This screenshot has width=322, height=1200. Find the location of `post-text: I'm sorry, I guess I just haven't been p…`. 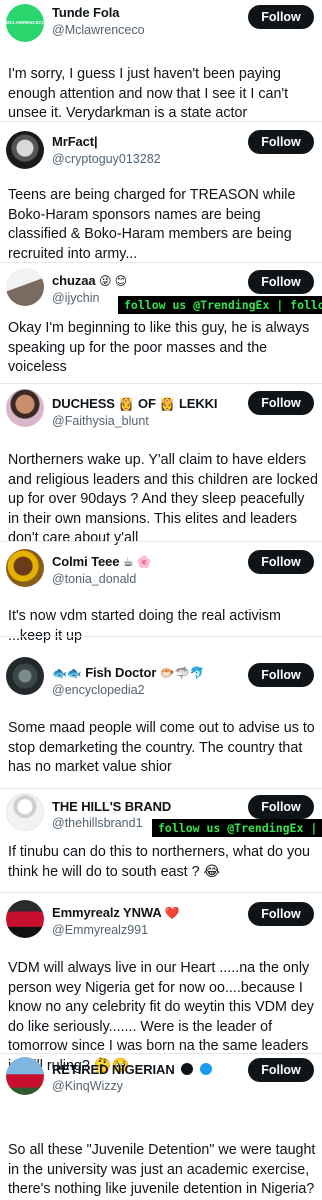

post-text: I'm sorry, I guess I just haven't been p… is located at coordinates (148, 93).